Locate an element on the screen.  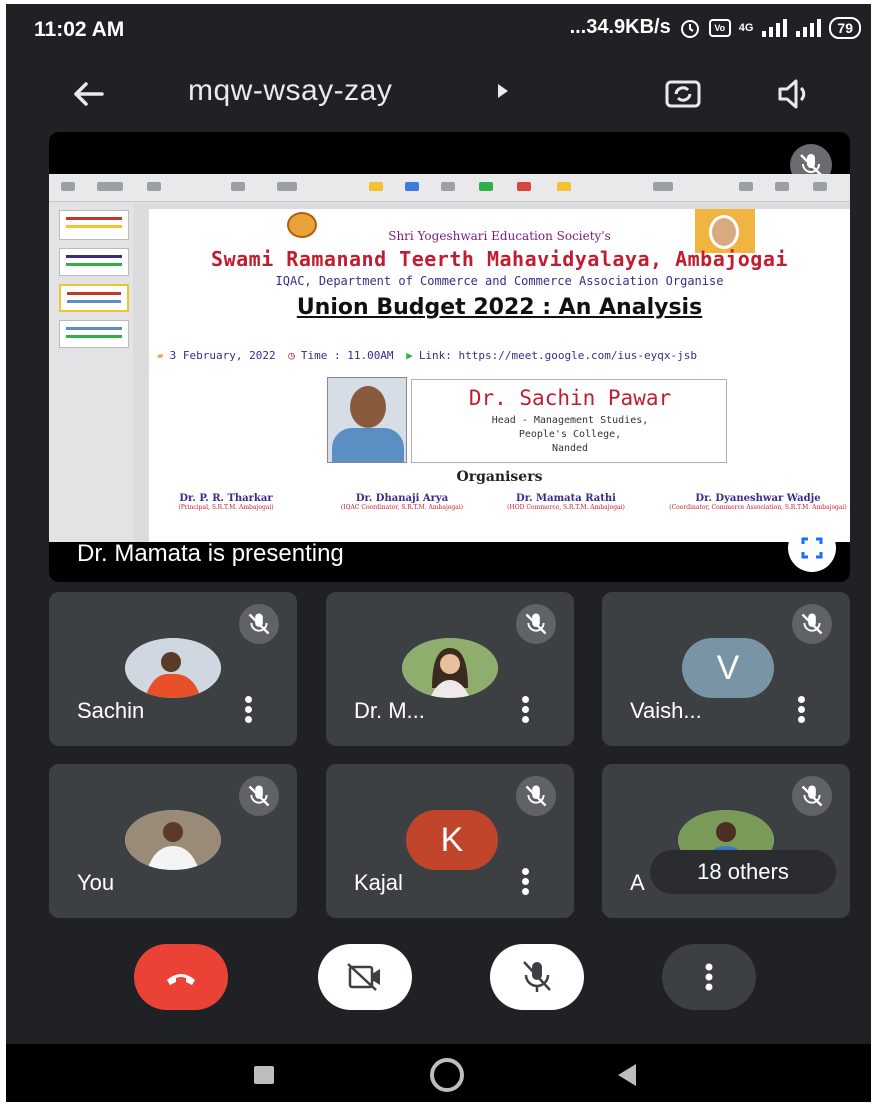
signal-icon is located at coordinates (775, 27).